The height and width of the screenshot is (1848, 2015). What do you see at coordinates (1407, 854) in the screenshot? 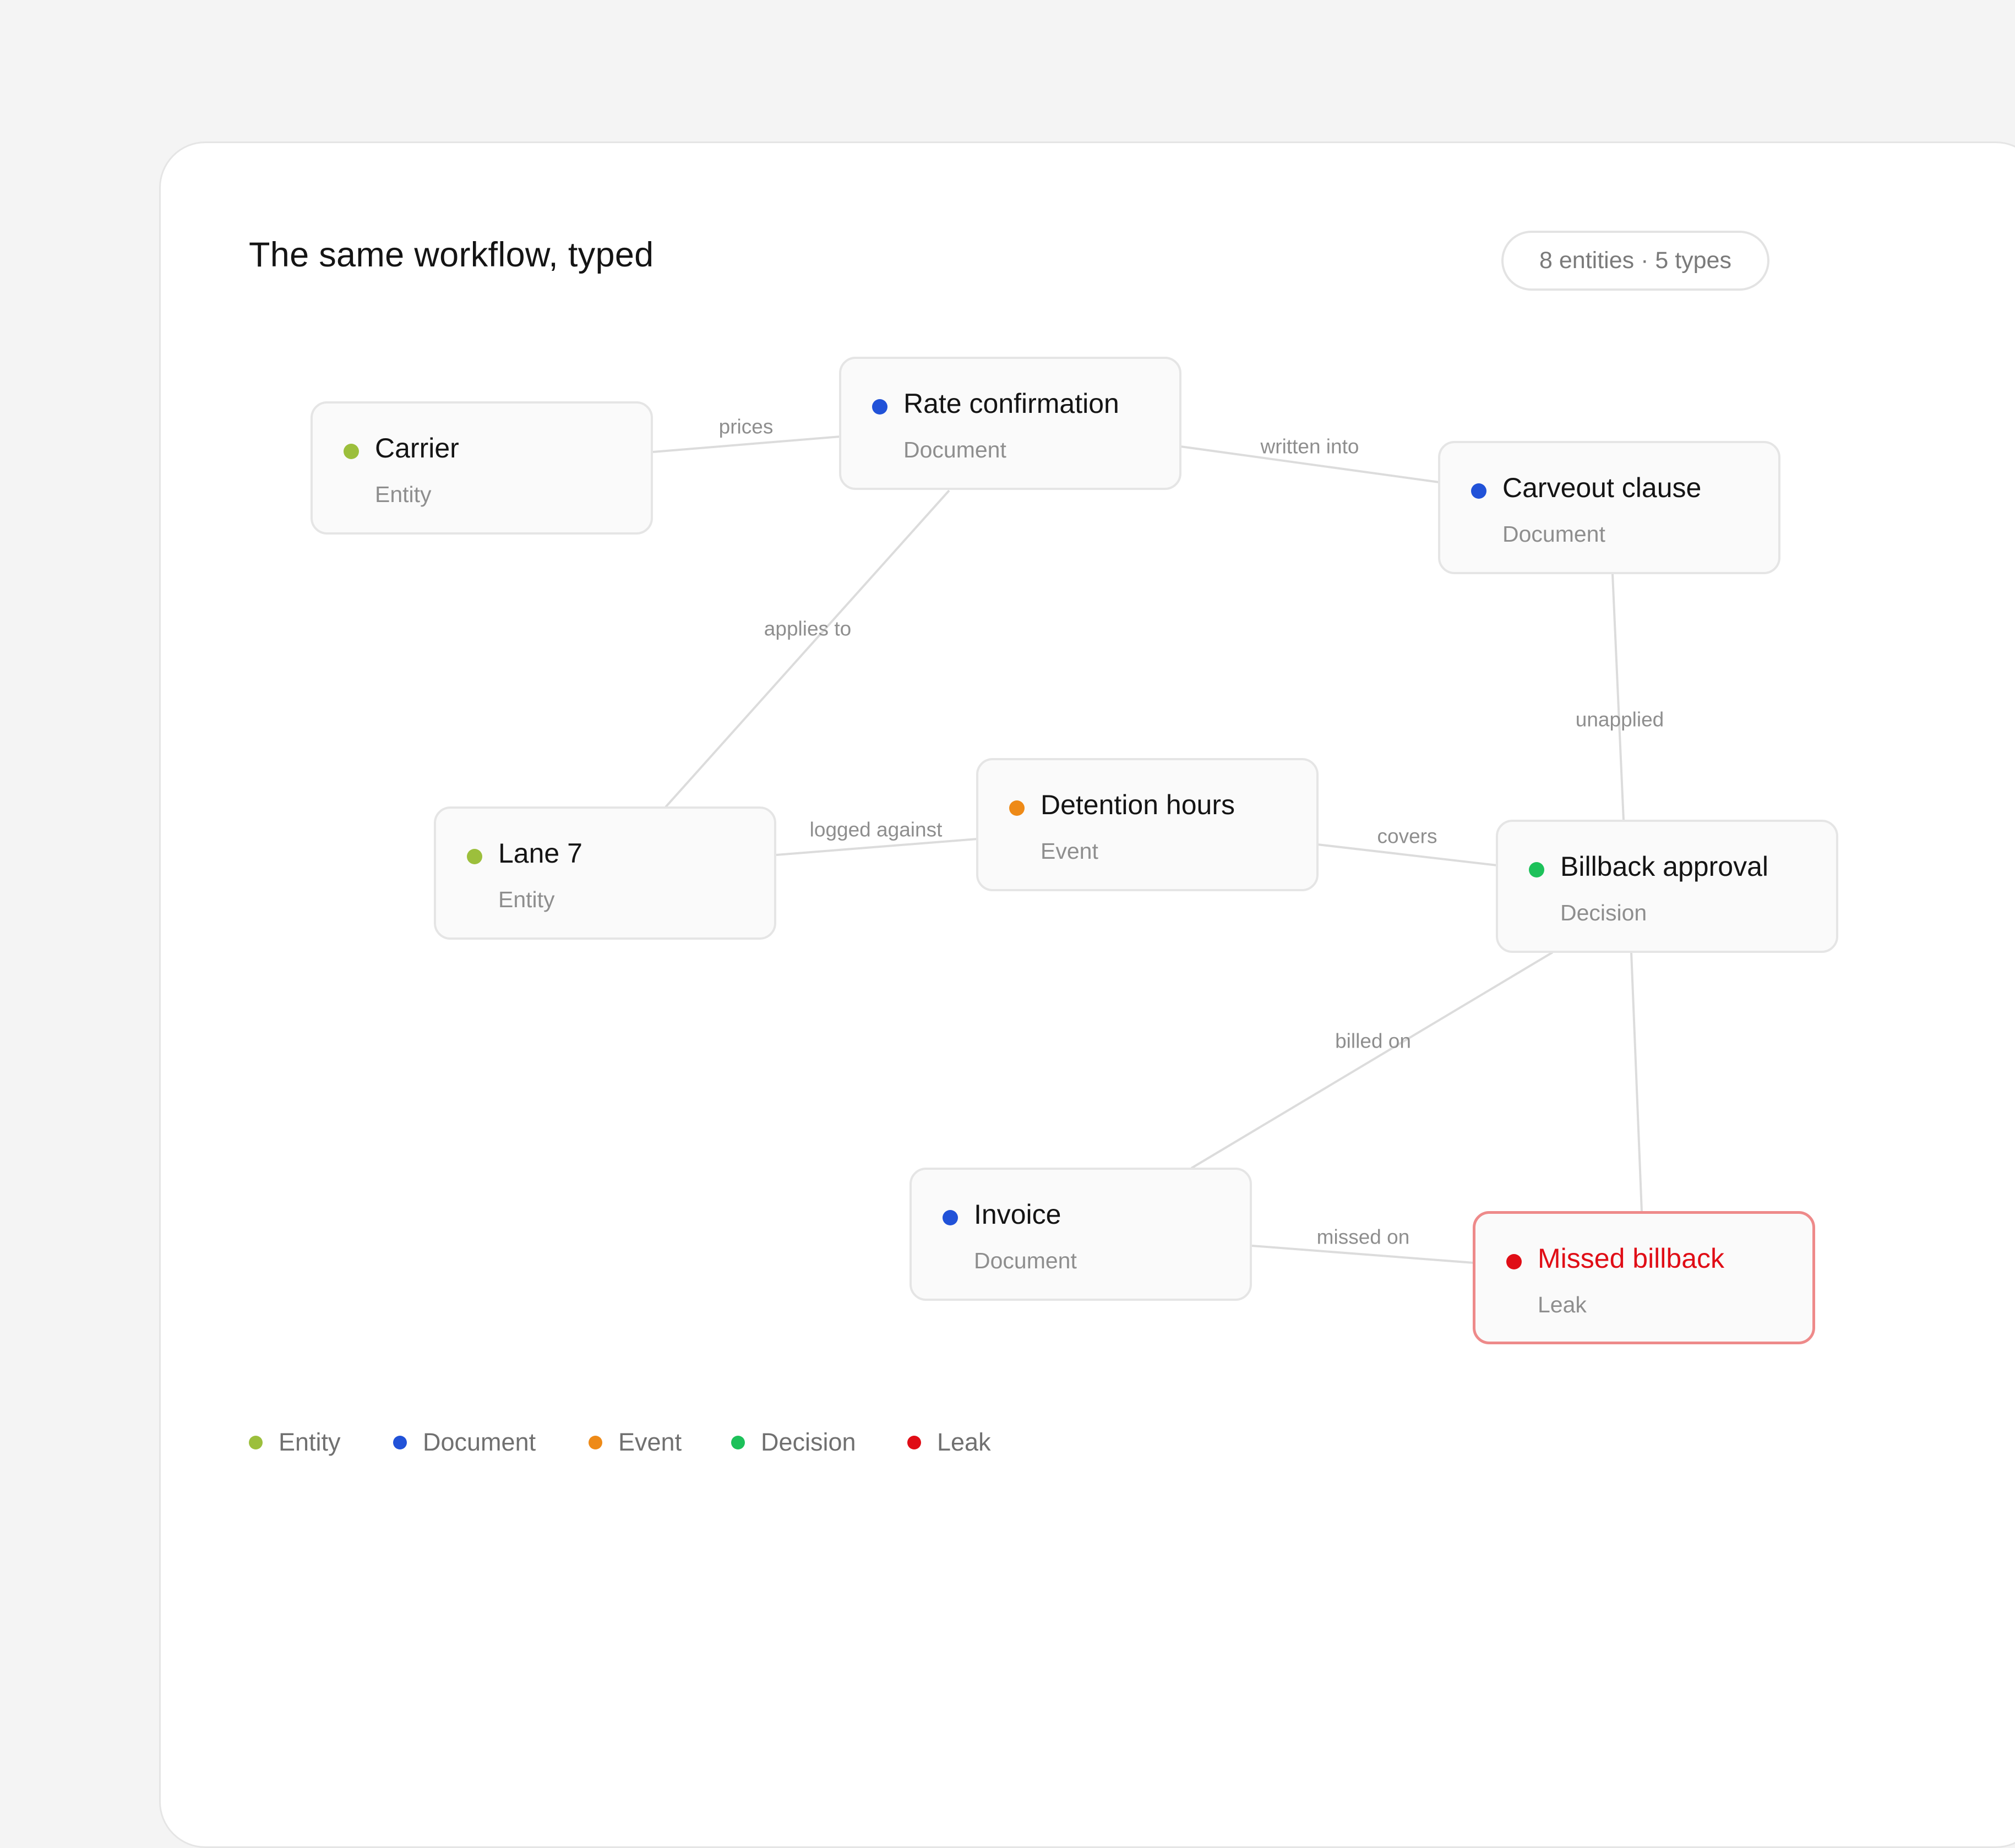
I see `edge-covers` at bounding box center [1407, 854].